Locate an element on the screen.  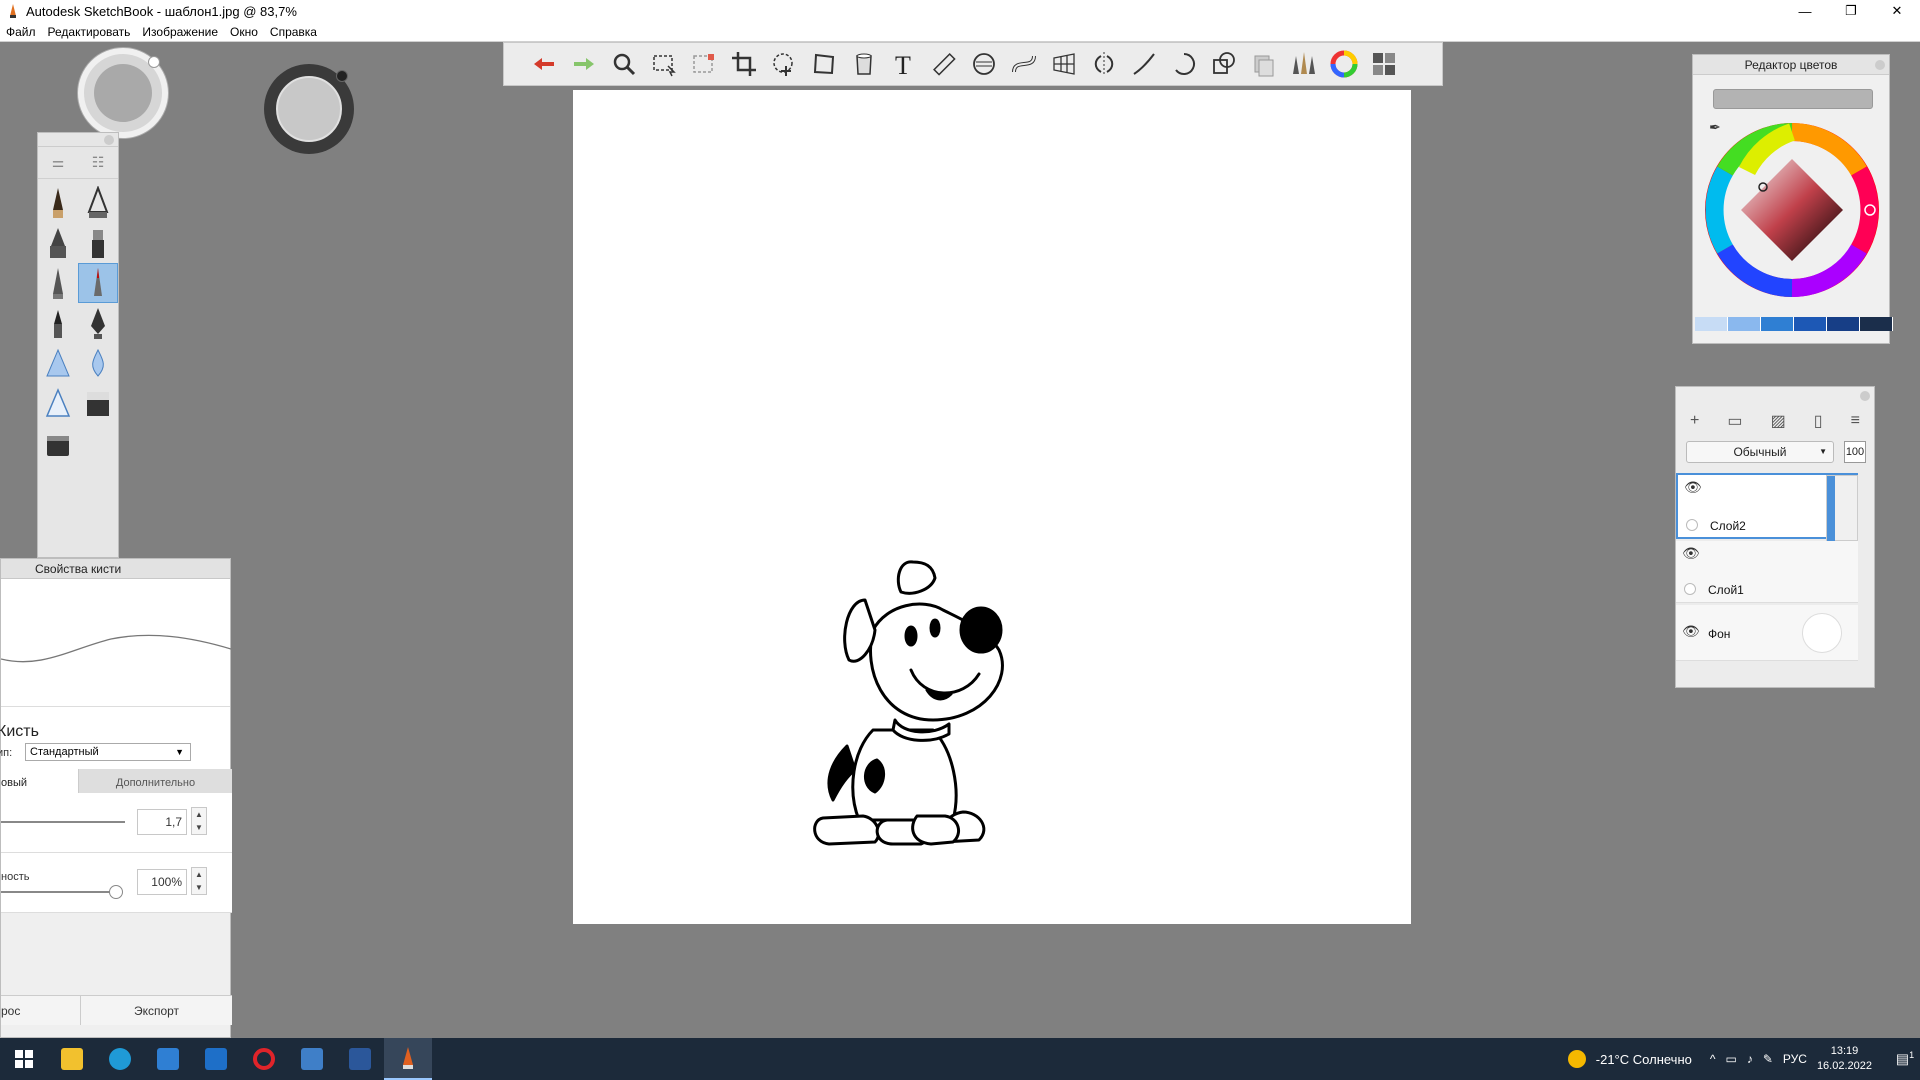
lasso-icon is located at coordinates (784, 64).